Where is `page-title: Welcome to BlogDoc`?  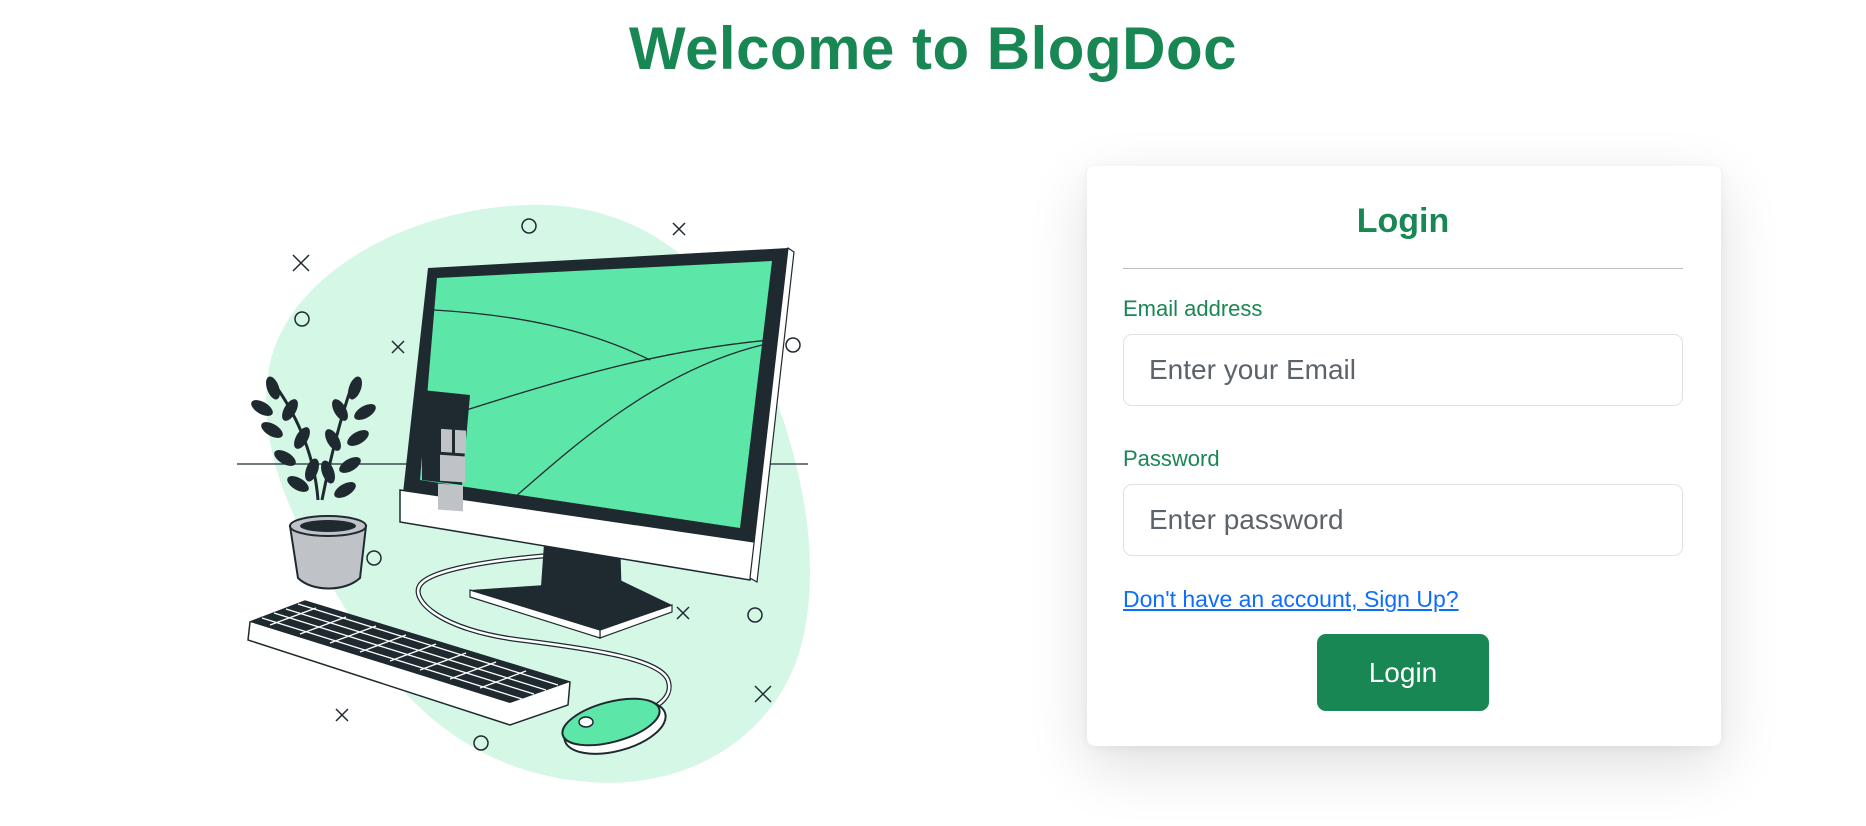
page-title: Welcome to BlogDoc is located at coordinates (933, 48).